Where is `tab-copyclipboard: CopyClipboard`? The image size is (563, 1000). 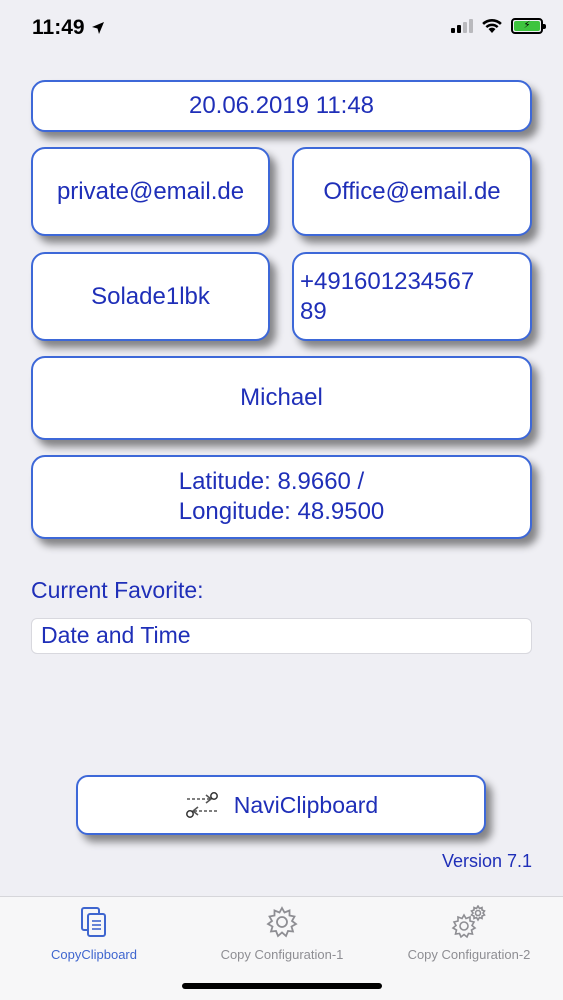 tab-copyclipboard: CopyClipboard is located at coordinates (94, 933).